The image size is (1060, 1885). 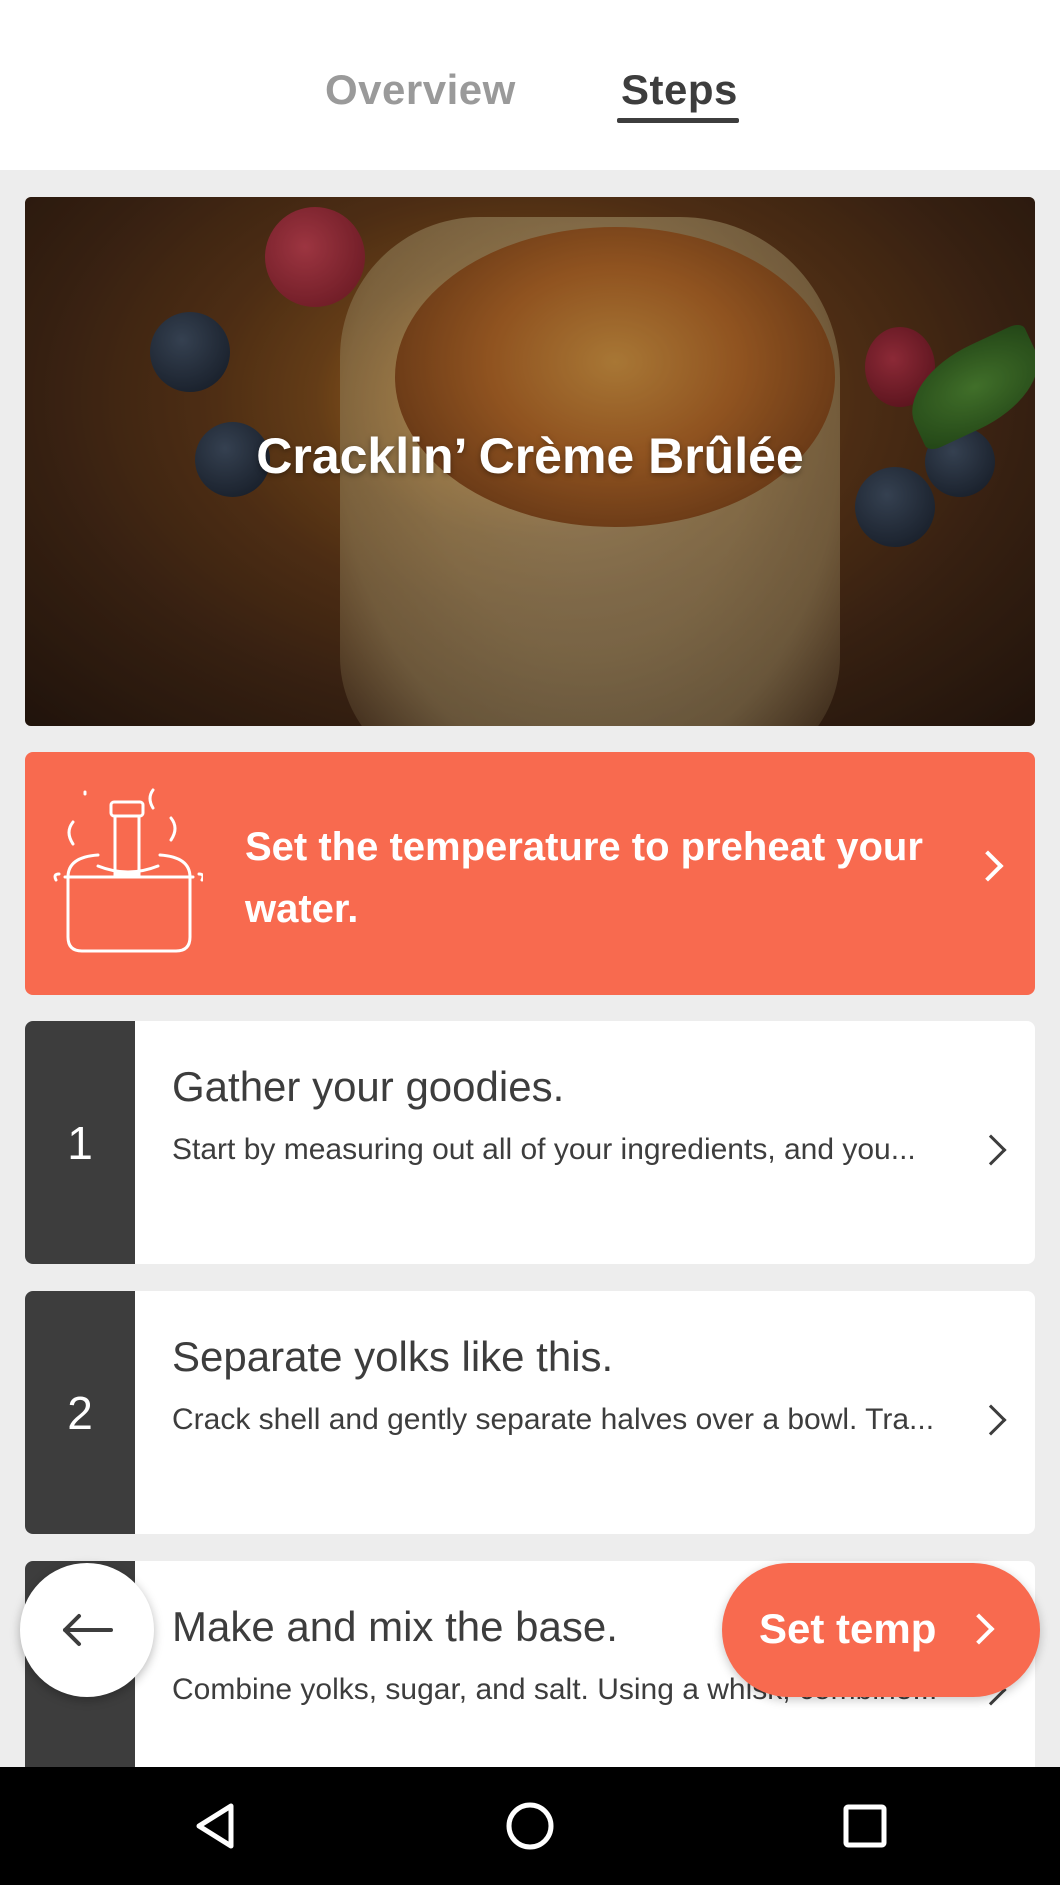 What do you see at coordinates (530, 85) in the screenshot?
I see `tab-bar: Overview Steps` at bounding box center [530, 85].